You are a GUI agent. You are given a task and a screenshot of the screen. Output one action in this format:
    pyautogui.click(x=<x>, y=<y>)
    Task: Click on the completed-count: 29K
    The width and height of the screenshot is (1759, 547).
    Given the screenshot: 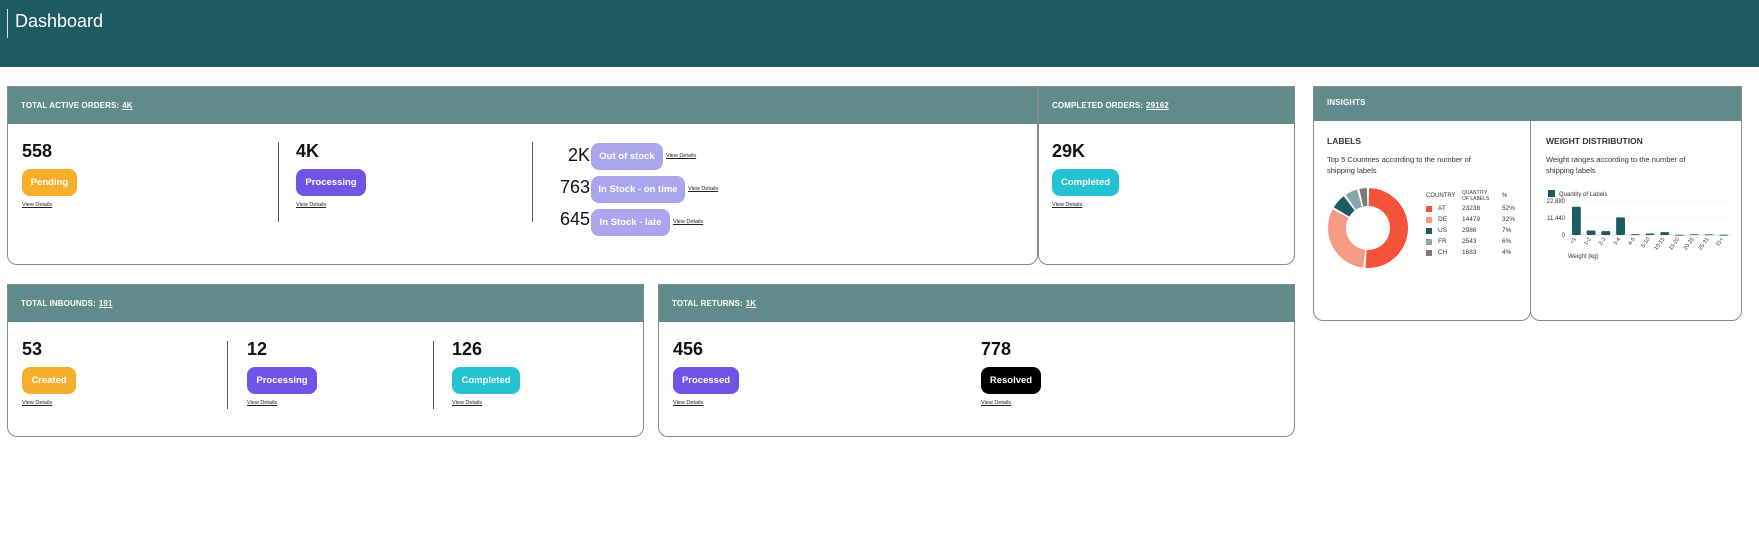 What is the action you would take?
    pyautogui.click(x=1069, y=151)
    